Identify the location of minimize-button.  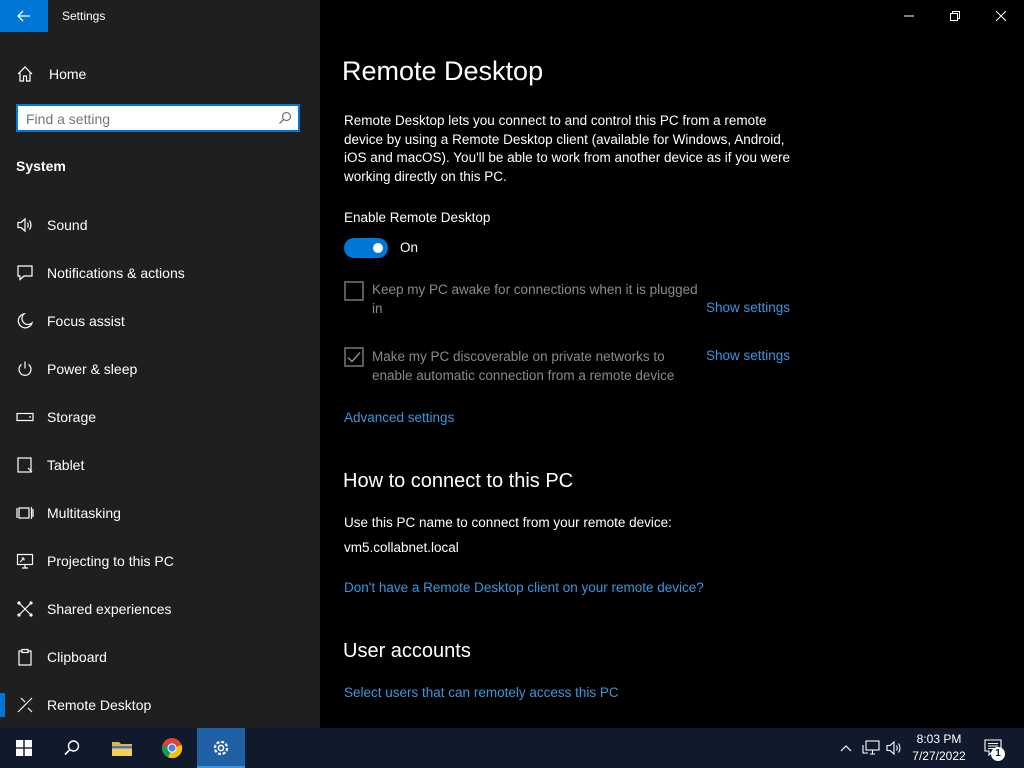
(909, 16).